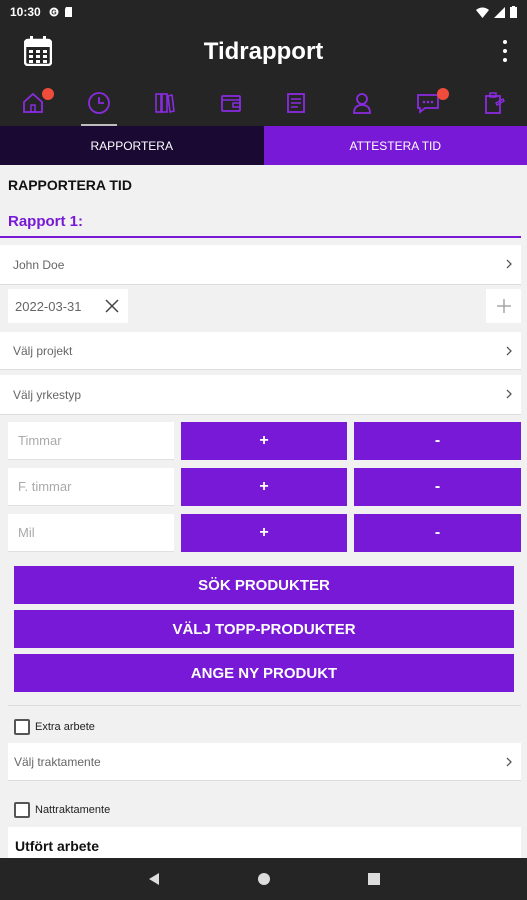  I want to click on nav-person, so click(362, 103).